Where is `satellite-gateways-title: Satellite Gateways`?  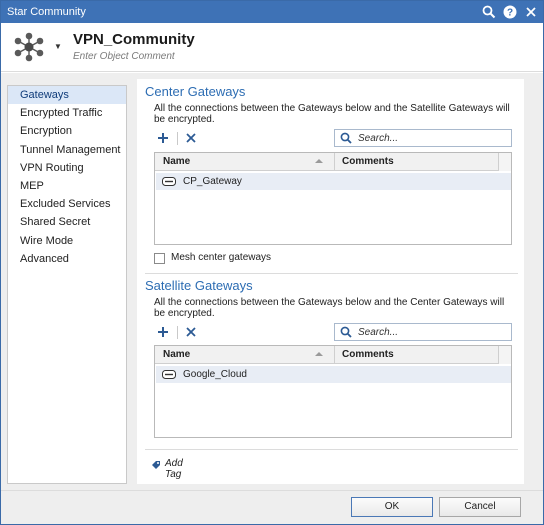 satellite-gateways-title: Satellite Gateways is located at coordinates (199, 285).